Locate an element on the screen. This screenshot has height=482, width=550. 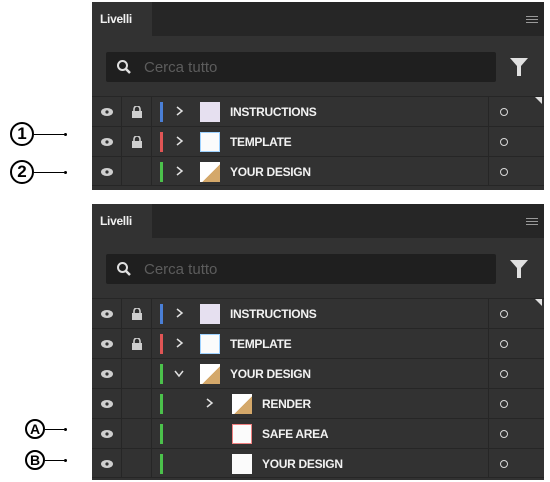
callout-2-leader is located at coordinates (49, 172).